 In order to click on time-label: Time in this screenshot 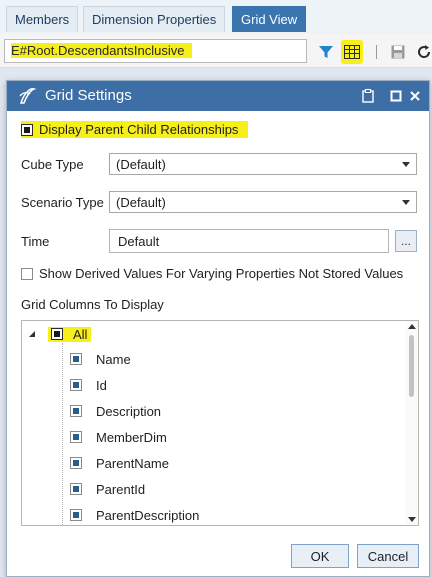, I will do `click(35, 241)`.